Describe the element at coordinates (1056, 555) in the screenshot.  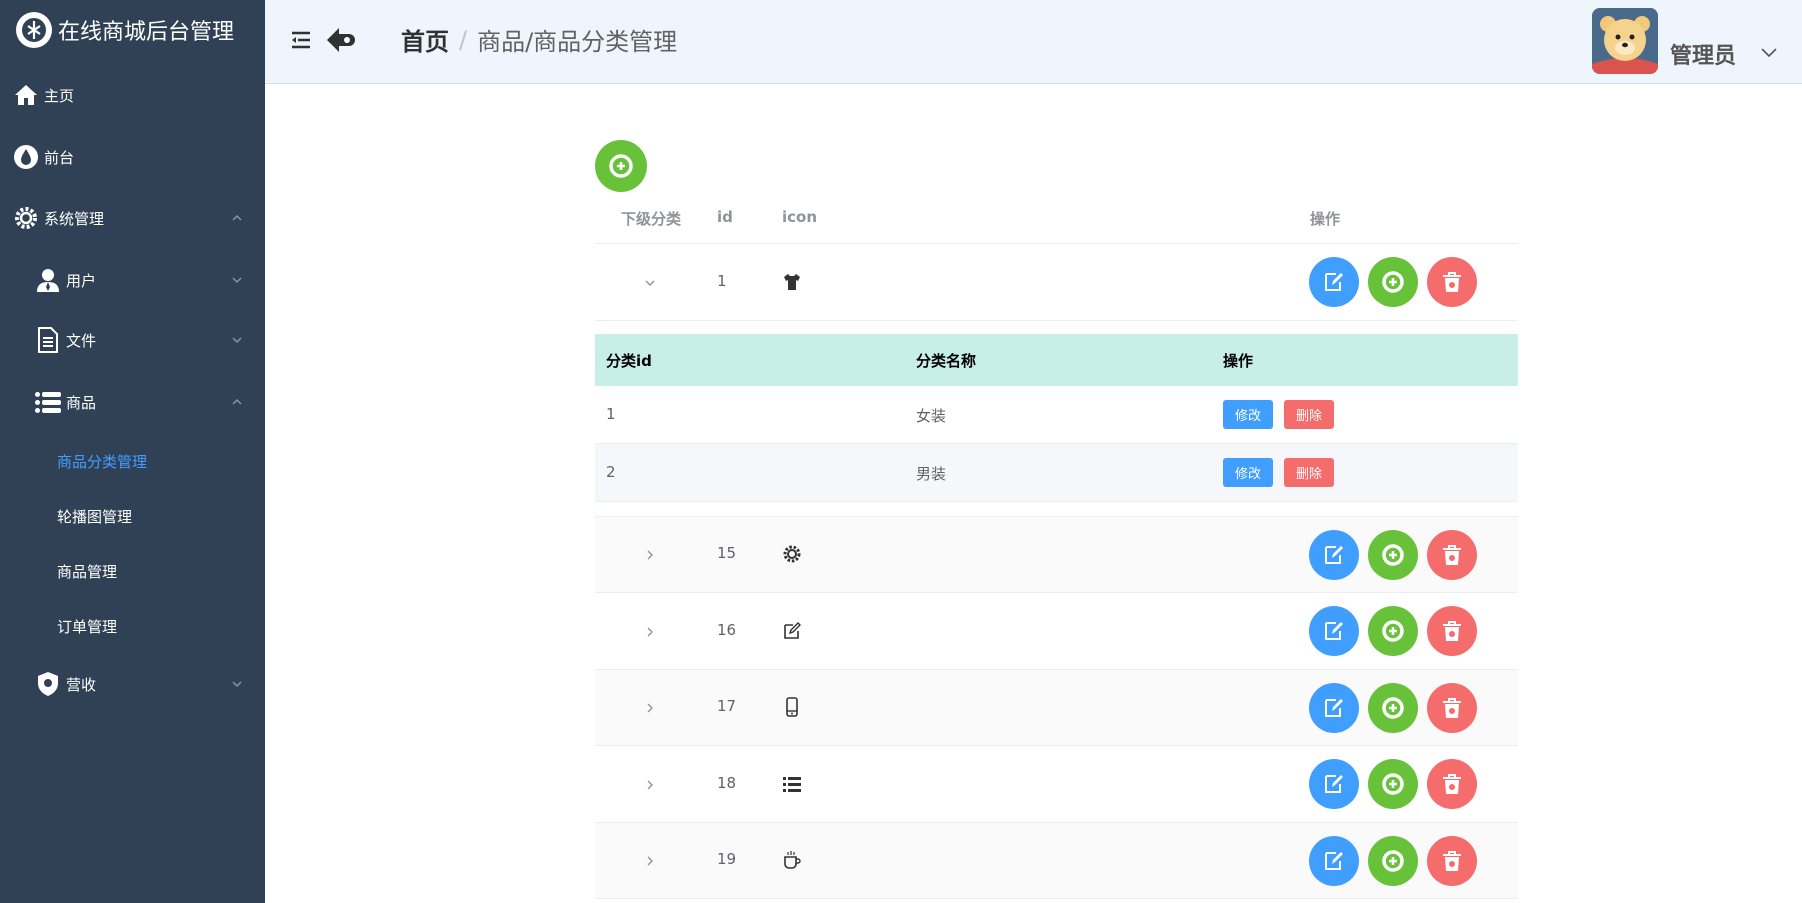
I see `table-row: 15` at that location.